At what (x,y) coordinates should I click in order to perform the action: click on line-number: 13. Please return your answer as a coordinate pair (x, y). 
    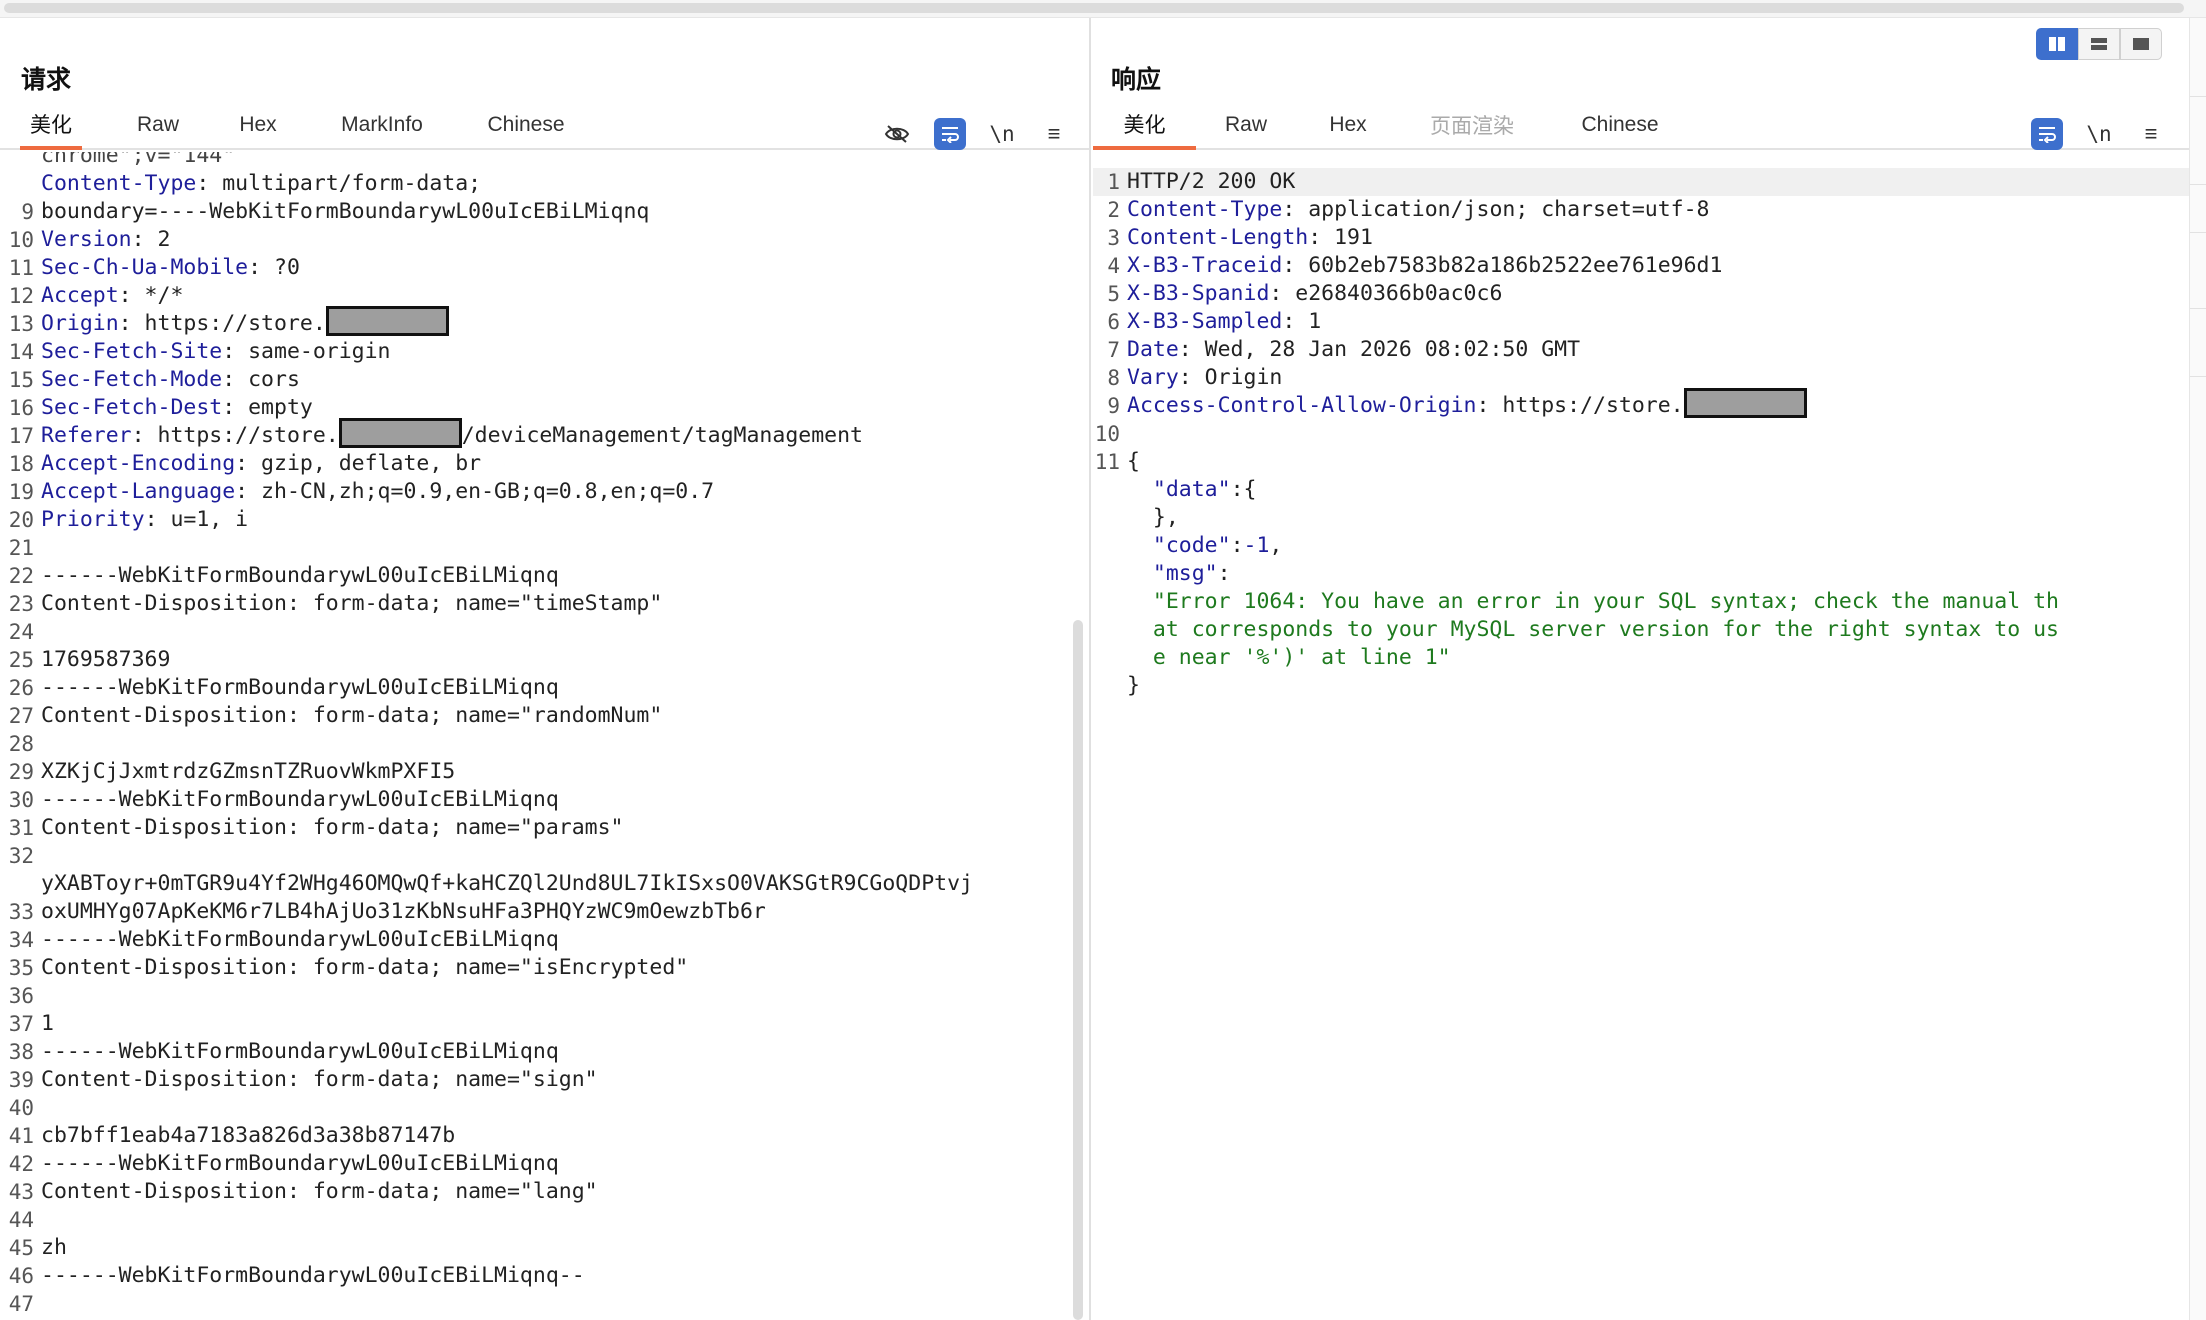
    Looking at the image, I should click on (21, 324).